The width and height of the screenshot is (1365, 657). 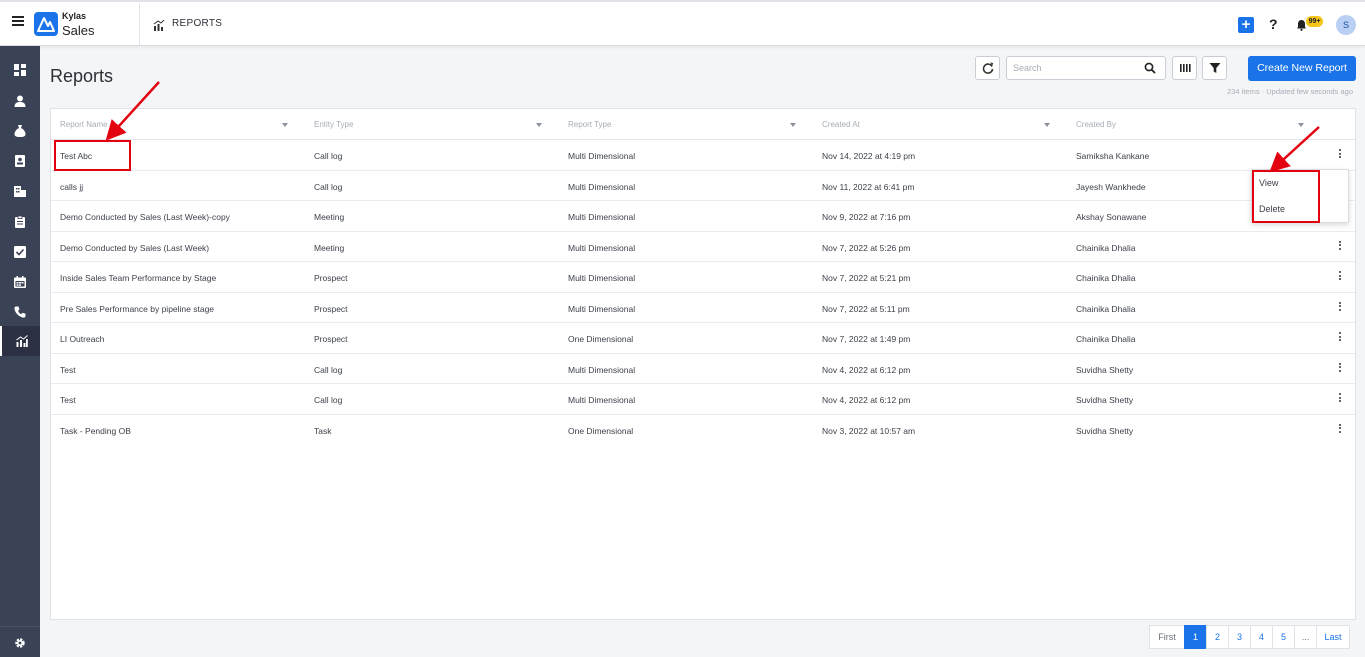 I want to click on deals-icon, so click(x=20, y=131).